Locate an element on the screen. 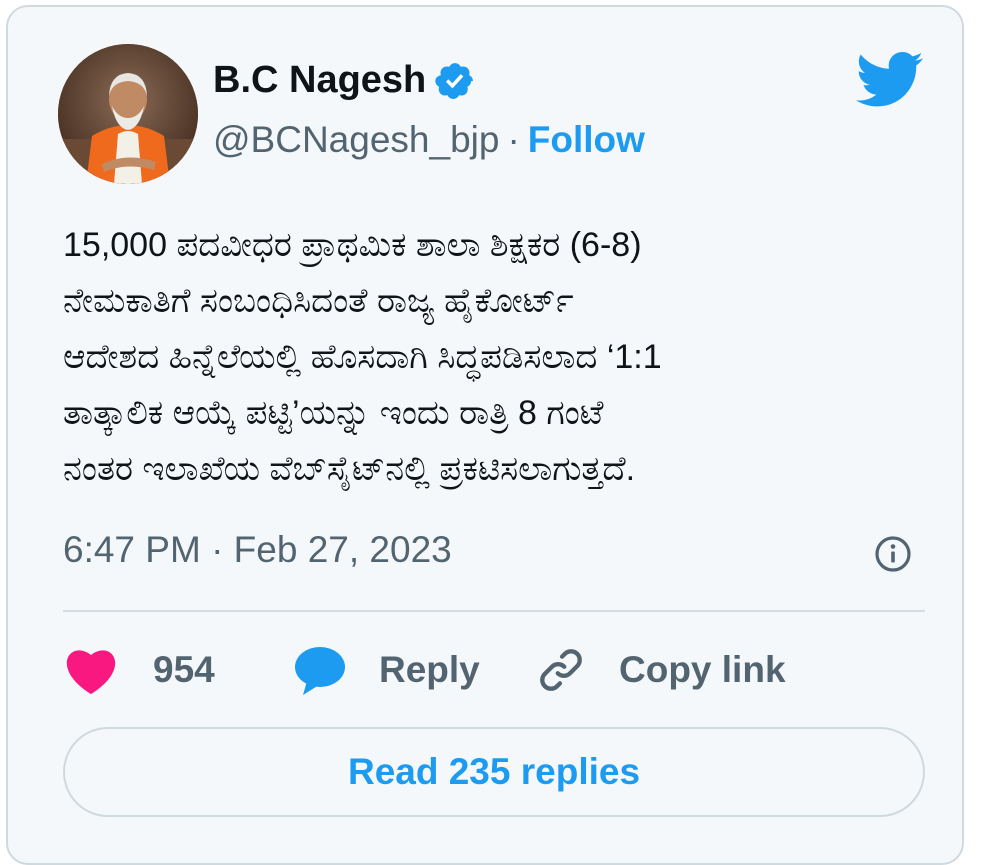 This screenshot has width=982, height=865. like-count: 954 is located at coordinates (184, 669).